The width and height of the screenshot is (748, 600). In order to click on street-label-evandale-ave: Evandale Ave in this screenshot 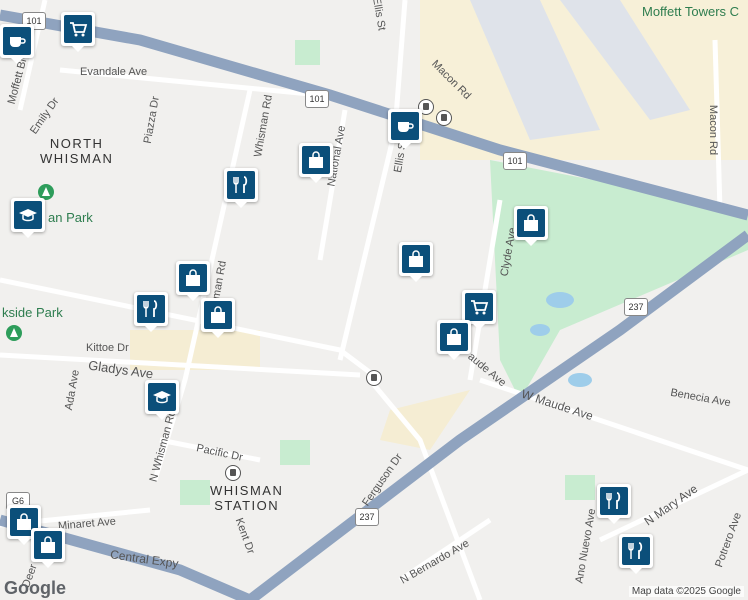, I will do `click(114, 72)`.